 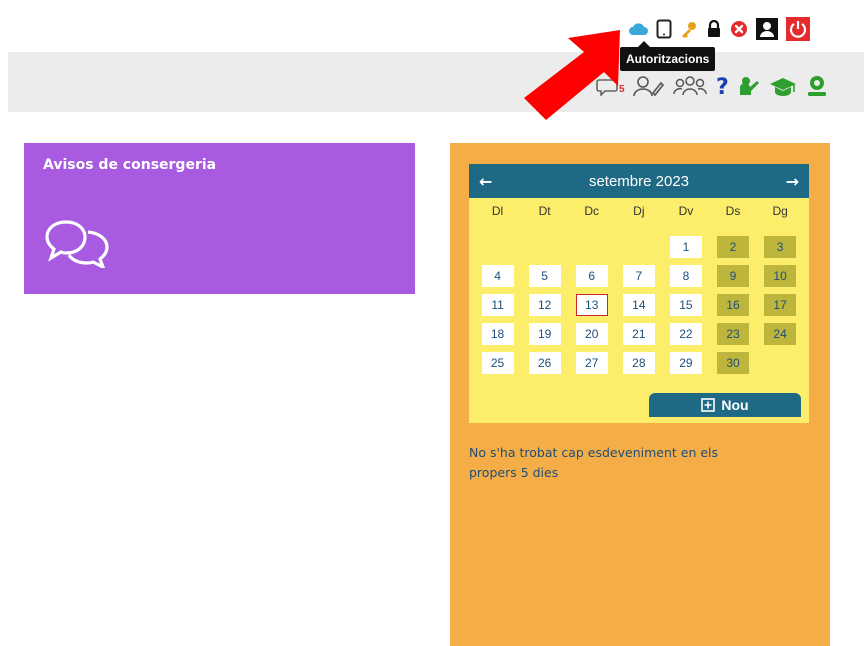 I want to click on calendar-header: ← setembre 2023 →, so click(x=639, y=181).